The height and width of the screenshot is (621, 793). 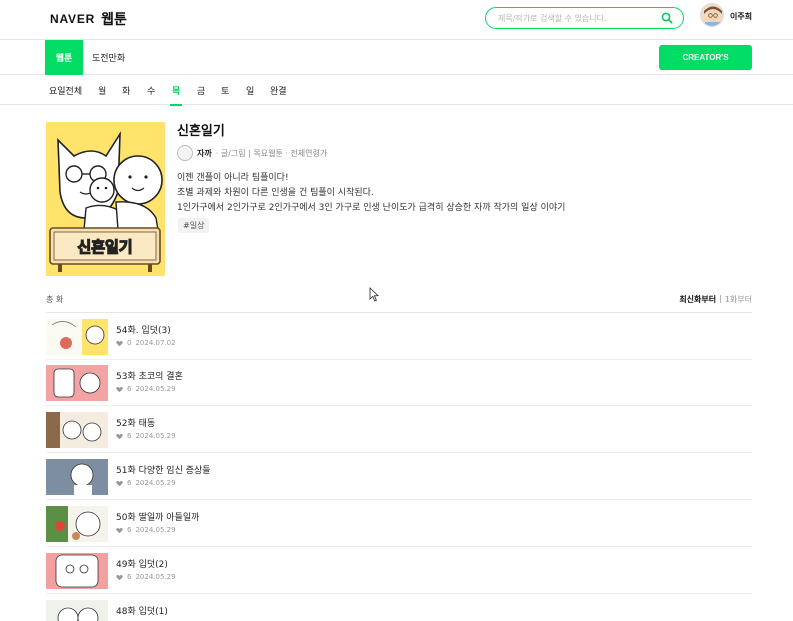 What do you see at coordinates (705, 57) in the screenshot?
I see `creators-button: CREATOR'S` at bounding box center [705, 57].